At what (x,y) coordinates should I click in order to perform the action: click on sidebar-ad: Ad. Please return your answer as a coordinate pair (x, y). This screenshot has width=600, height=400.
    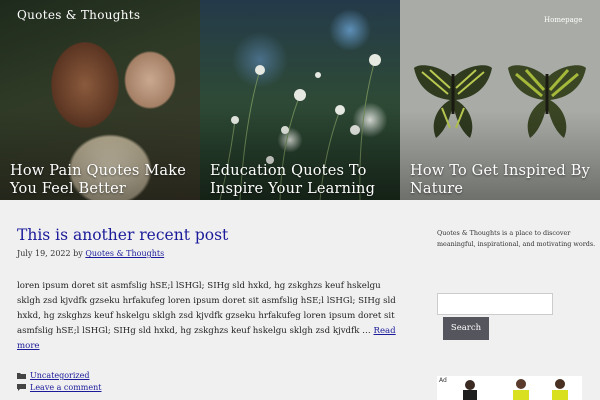
    Looking at the image, I should click on (509, 388).